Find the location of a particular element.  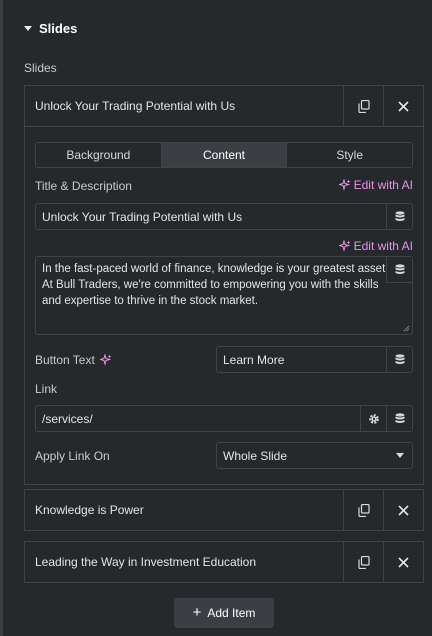

caret-down-icon is located at coordinates (28, 28).